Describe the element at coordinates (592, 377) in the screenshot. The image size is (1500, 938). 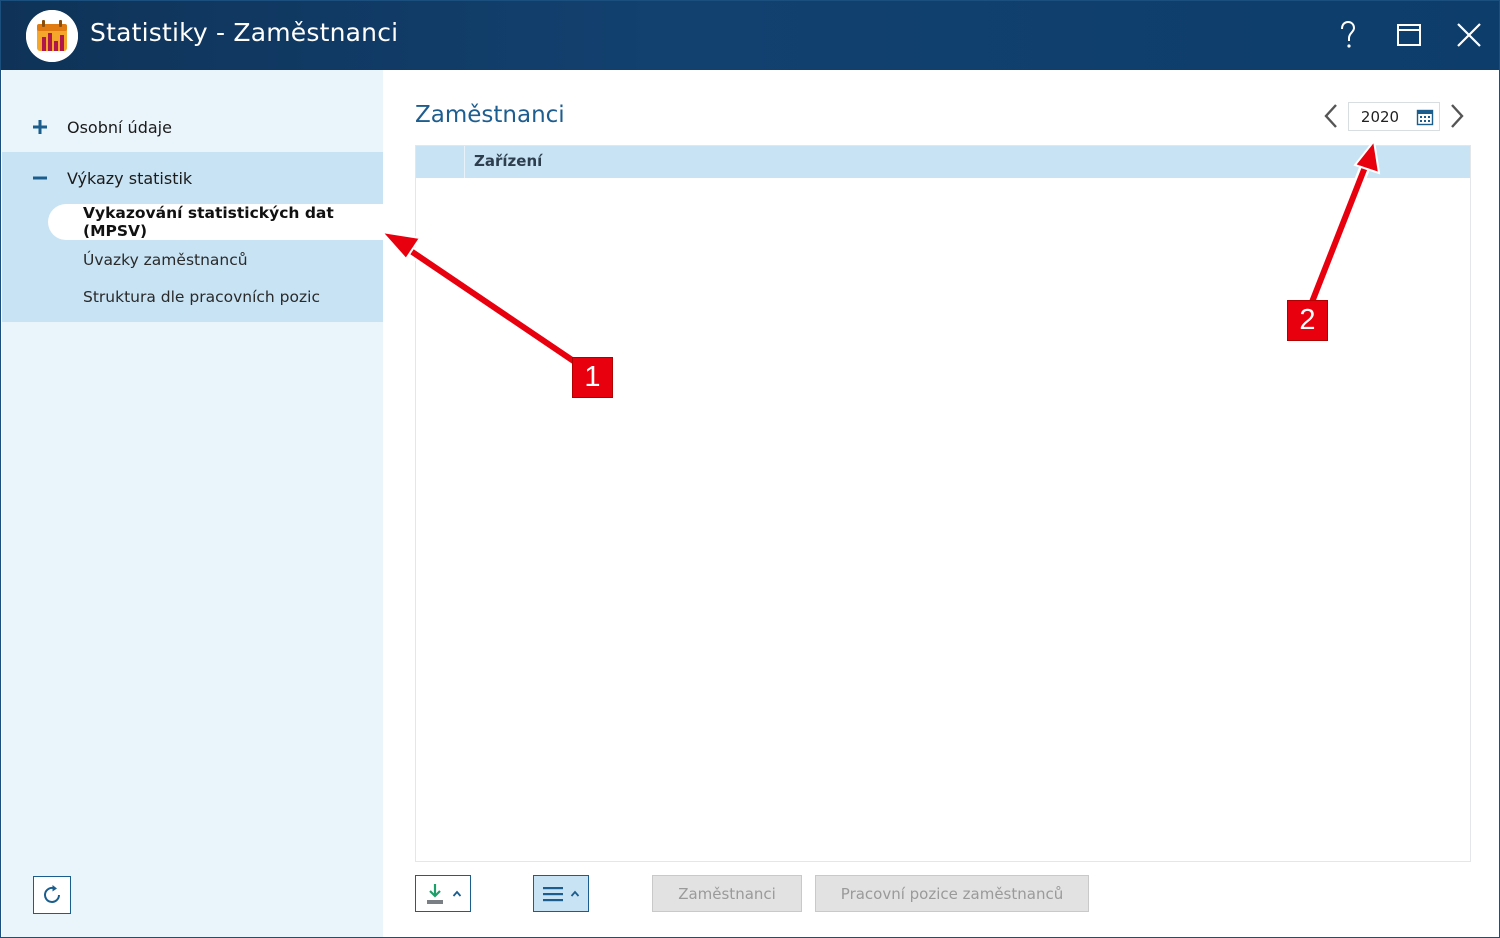
I see `annotation-callout-1: 1` at that location.